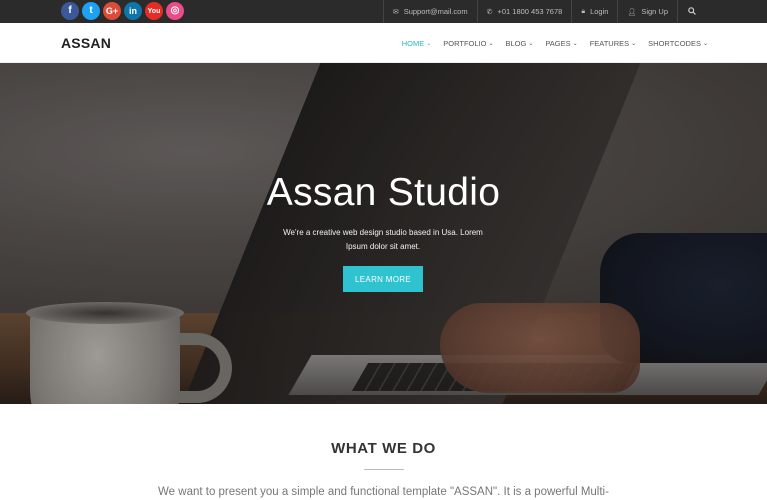  I want to click on nav-item-pages: PAGES ⌄, so click(561, 43).